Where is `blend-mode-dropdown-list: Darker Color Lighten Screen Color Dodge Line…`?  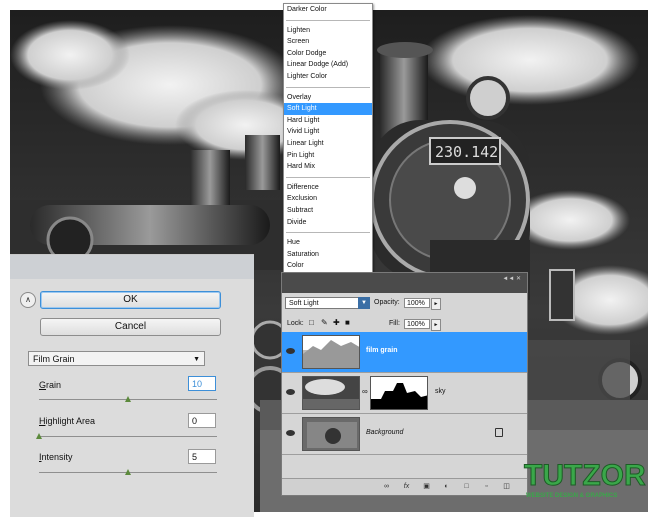 blend-mode-dropdown-list: Darker Color Lighten Screen Color Dodge Line… is located at coordinates (328, 152).